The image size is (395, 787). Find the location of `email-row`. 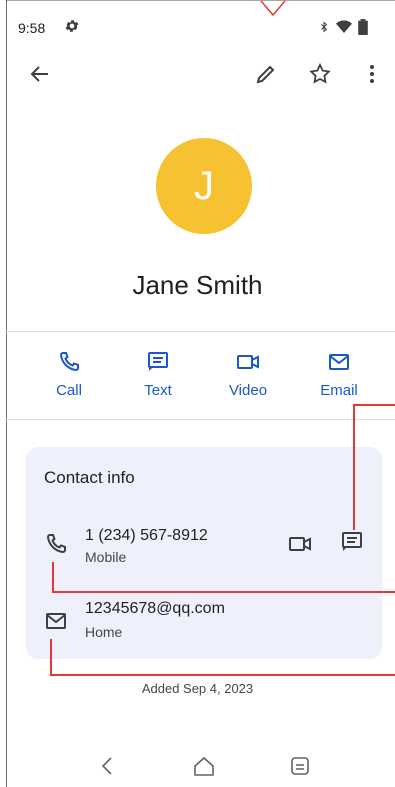

email-row is located at coordinates (204, 620).